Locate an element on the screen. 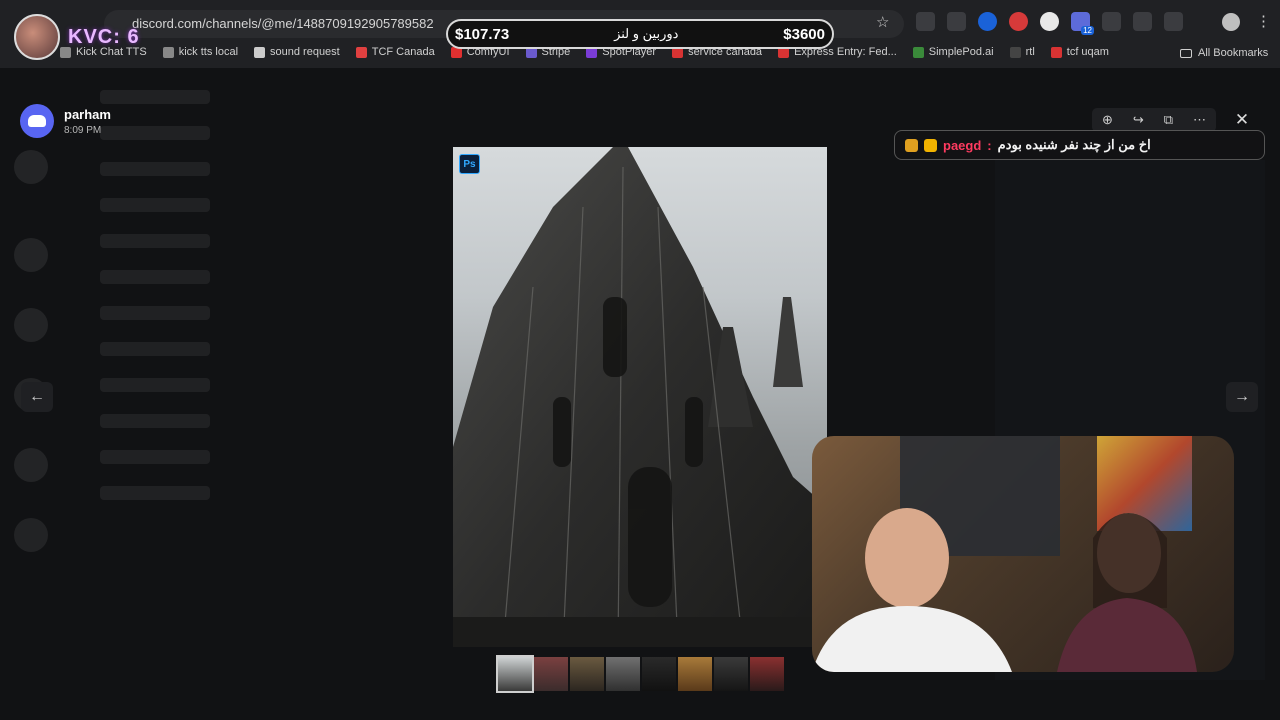  streamer-avatar is located at coordinates (37, 37).